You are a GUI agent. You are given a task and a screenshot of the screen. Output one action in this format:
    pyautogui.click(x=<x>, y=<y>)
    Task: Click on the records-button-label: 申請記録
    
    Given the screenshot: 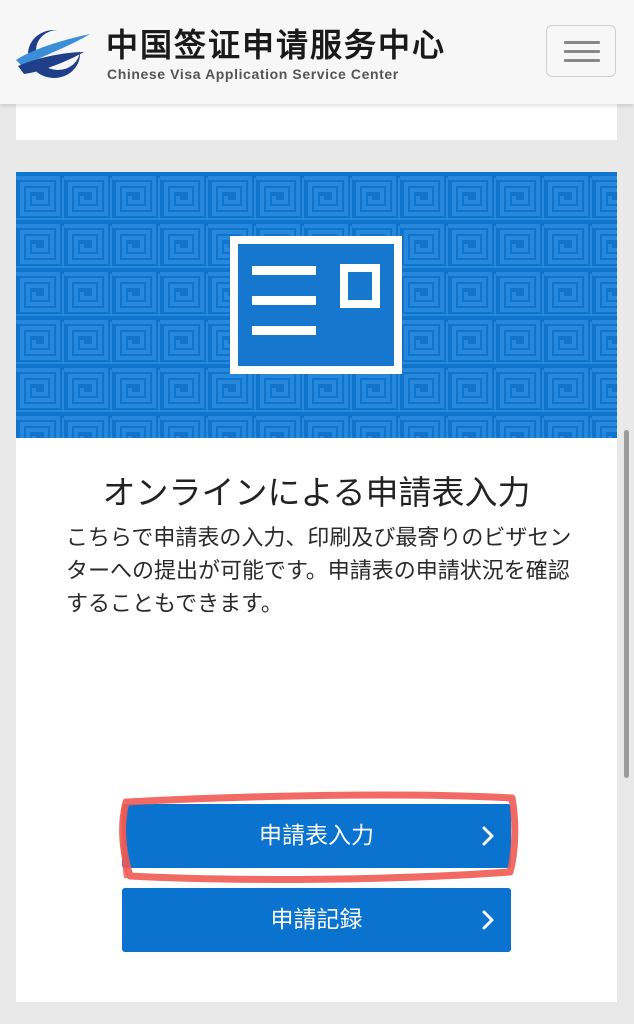 What is the action you would take?
    pyautogui.click(x=316, y=920)
    